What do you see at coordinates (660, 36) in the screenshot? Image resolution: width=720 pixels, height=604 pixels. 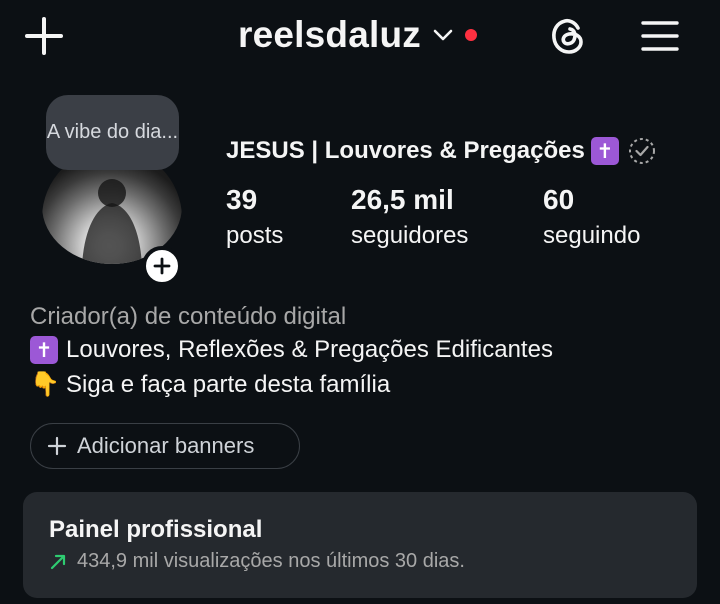 I see `hamburger-menu-icon` at bounding box center [660, 36].